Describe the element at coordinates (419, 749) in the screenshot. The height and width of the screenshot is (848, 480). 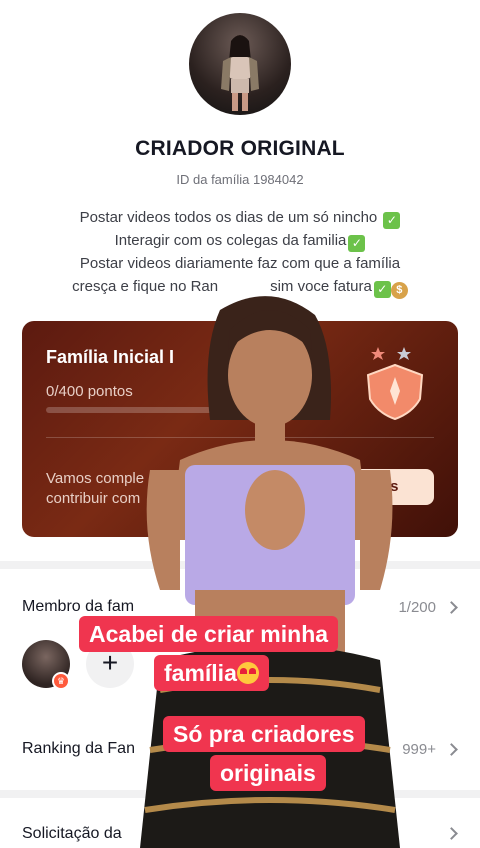
I see `ranking-value: 999+` at that location.